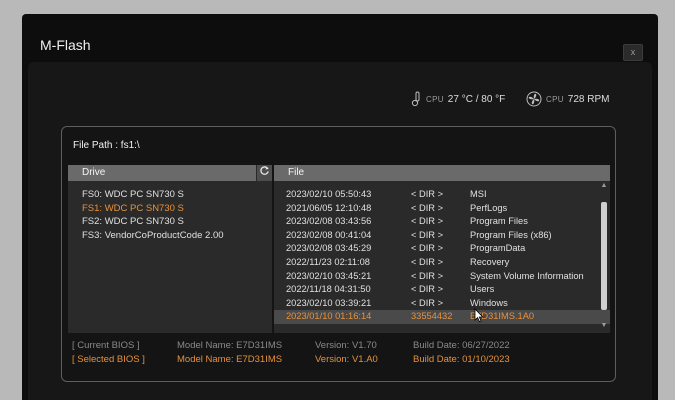  Describe the element at coordinates (170, 209) in the screenshot. I see `drive-item-fs1: FS1: WDC PC SN730 S` at that location.